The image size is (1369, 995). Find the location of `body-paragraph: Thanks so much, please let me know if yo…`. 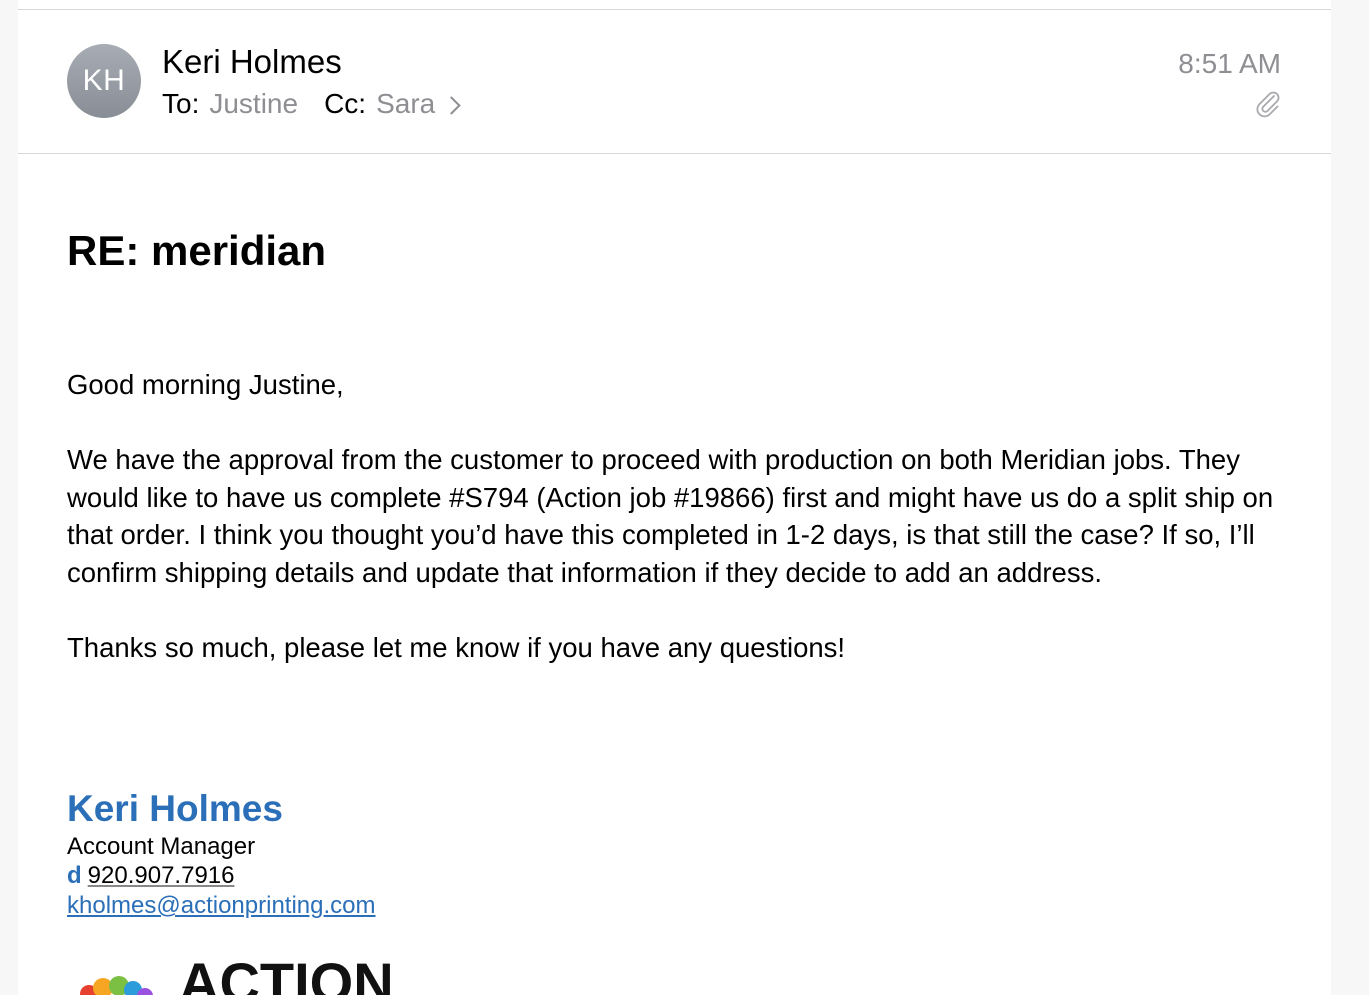

body-paragraph: Thanks so much, please let me know if yo… is located at coordinates (456, 648).